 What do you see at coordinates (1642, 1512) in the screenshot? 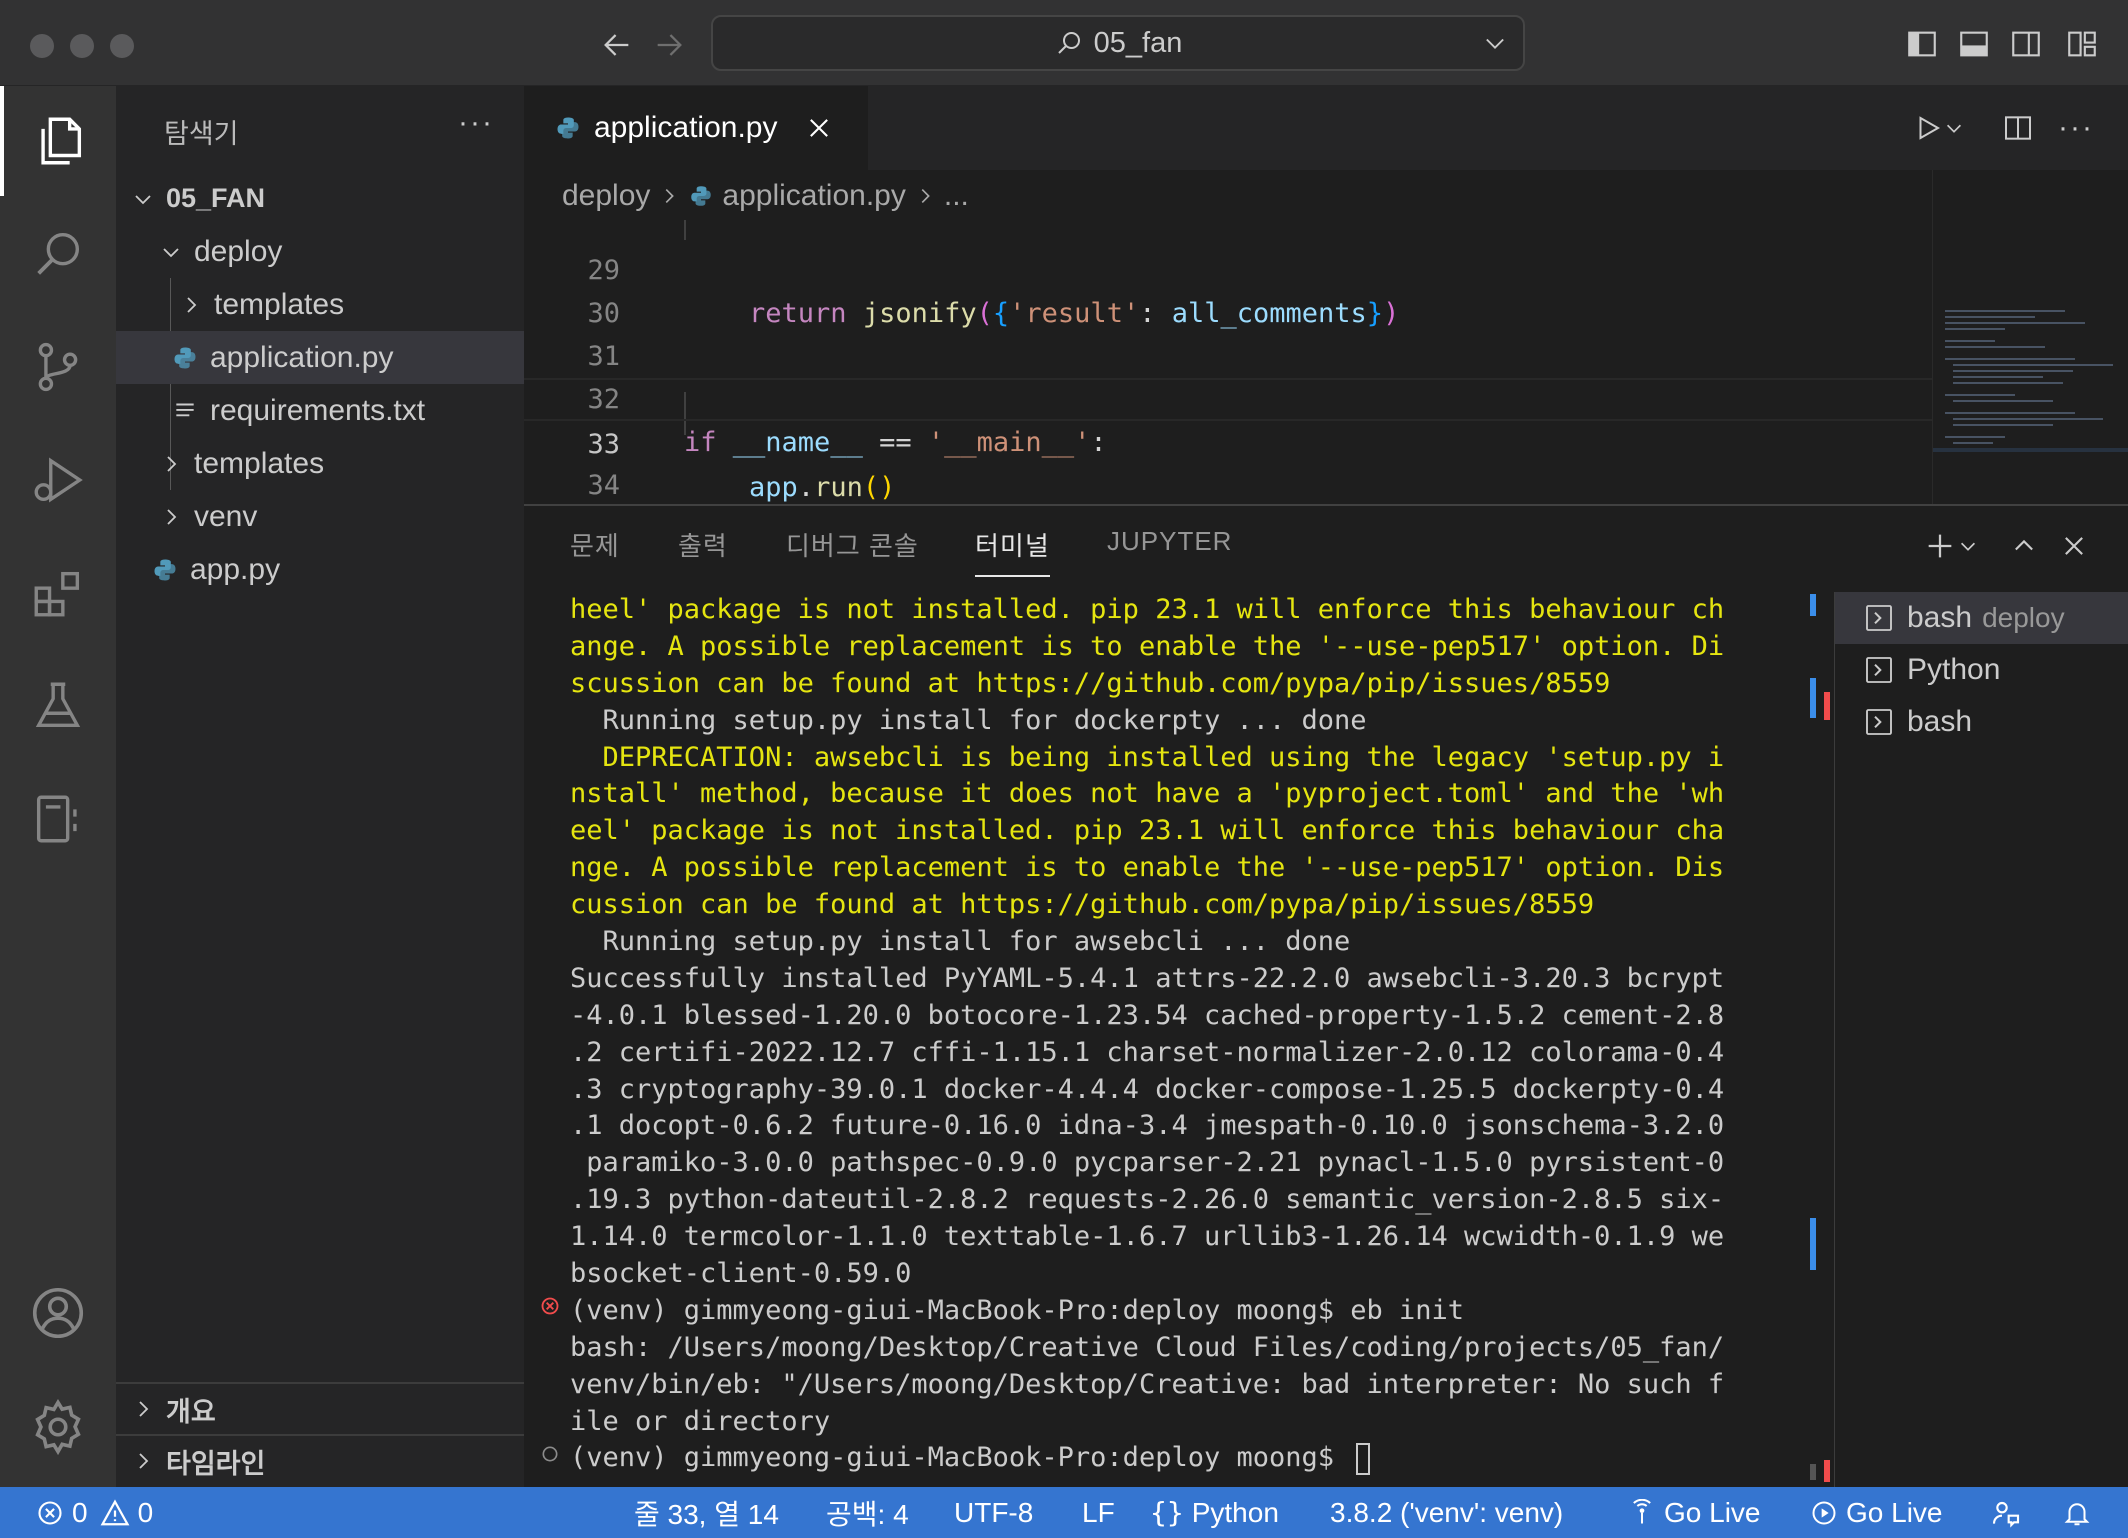
I see `broadcast-icon` at bounding box center [1642, 1512].